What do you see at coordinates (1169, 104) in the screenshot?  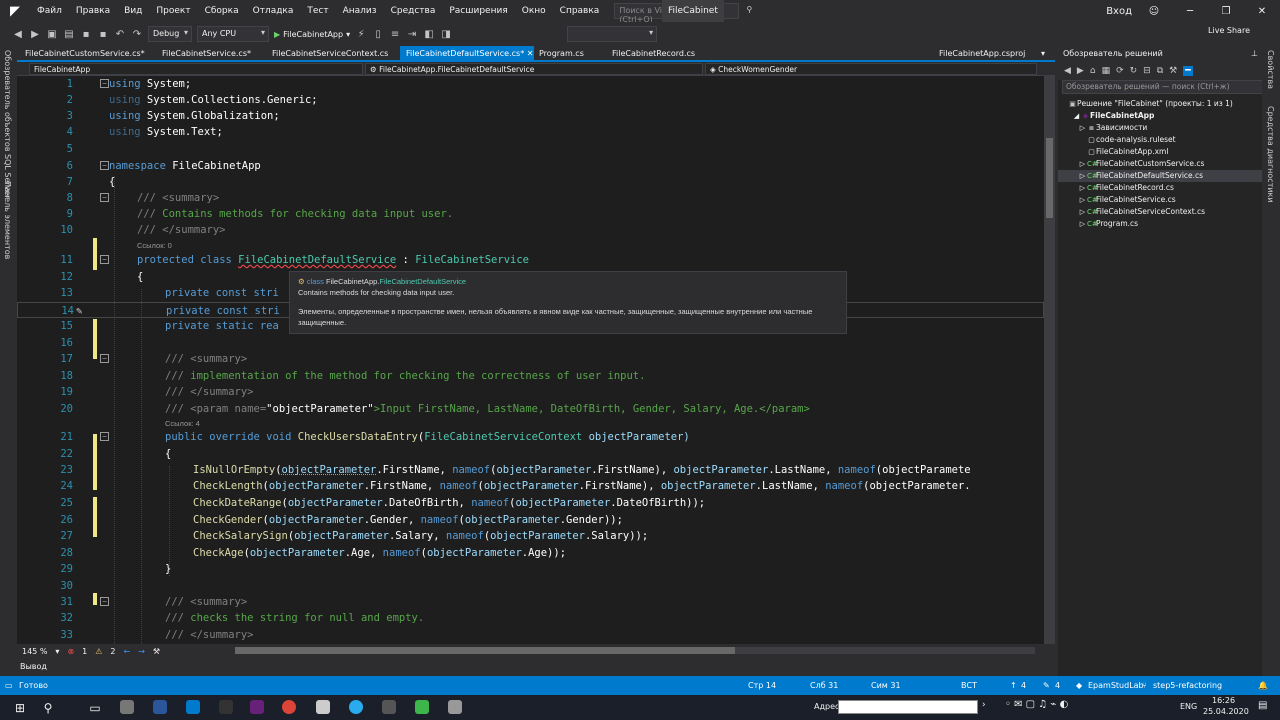 I see `tree-item-solution: ▣Решение "FileCabinet" (проекты: 1 из 1)` at bounding box center [1169, 104].